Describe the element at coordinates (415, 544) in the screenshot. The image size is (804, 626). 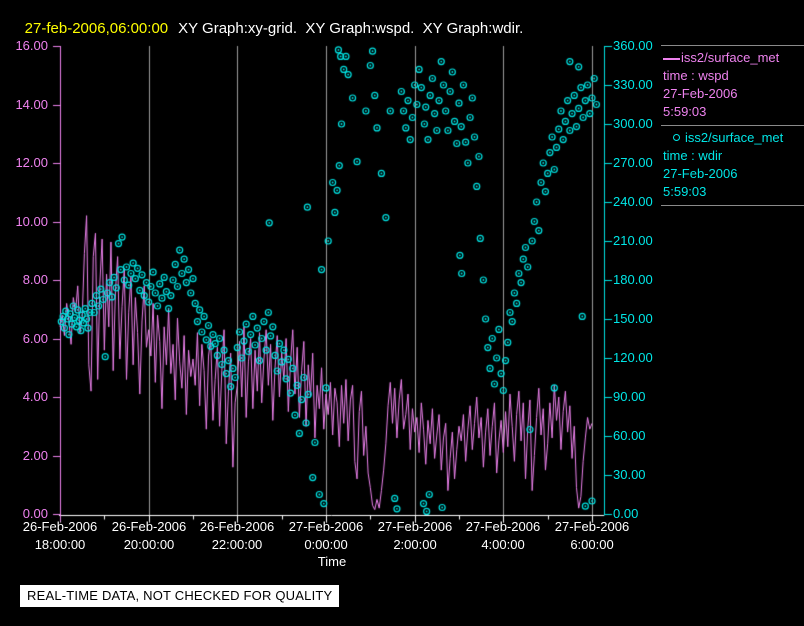
I see `x-tick-label-time: 2:00:00` at that location.